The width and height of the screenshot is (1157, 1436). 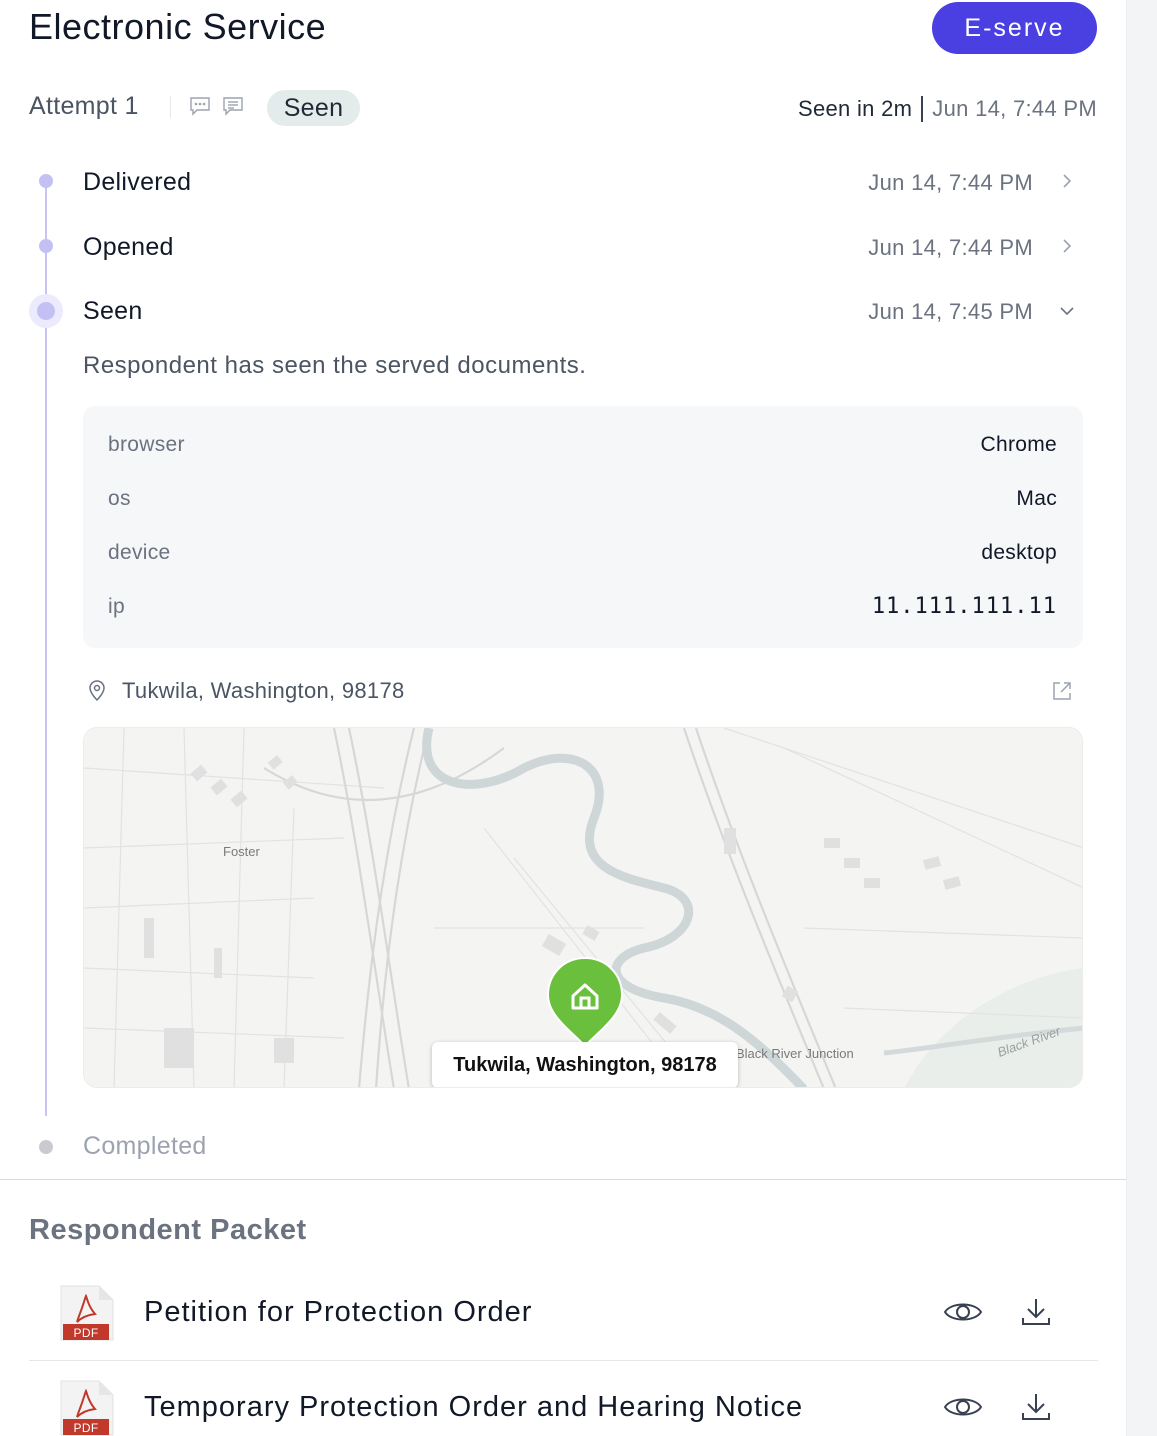 I want to click on comment-dots-icon, so click(x=200, y=106).